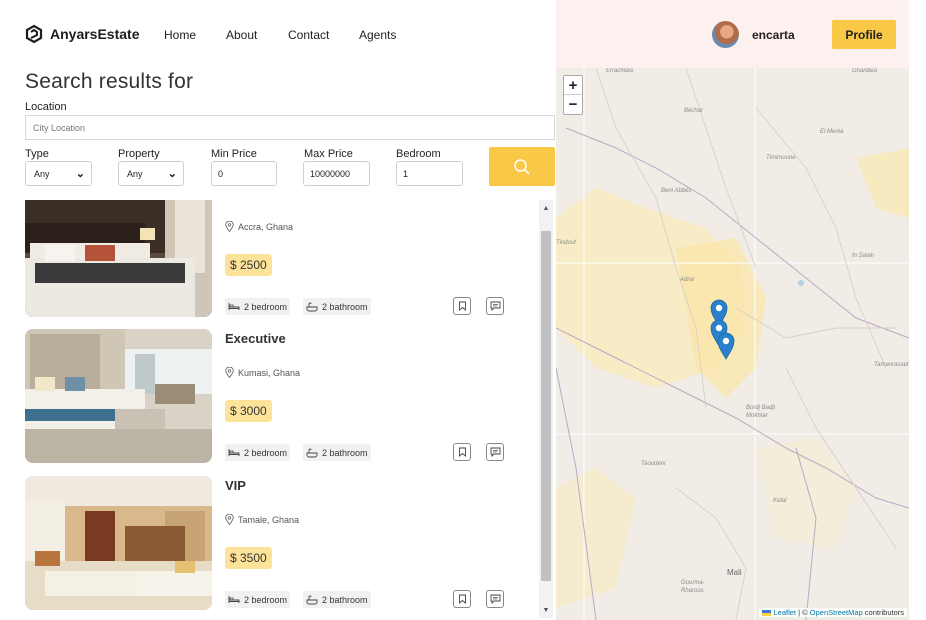  I want to click on nav-contact-link: Contact, so click(323, 35).